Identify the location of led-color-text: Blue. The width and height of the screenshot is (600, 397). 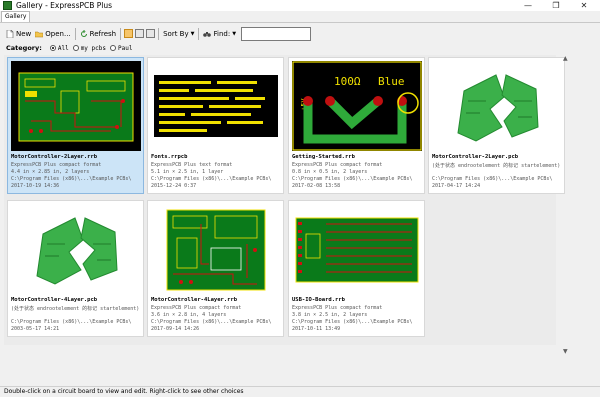
(391, 81).